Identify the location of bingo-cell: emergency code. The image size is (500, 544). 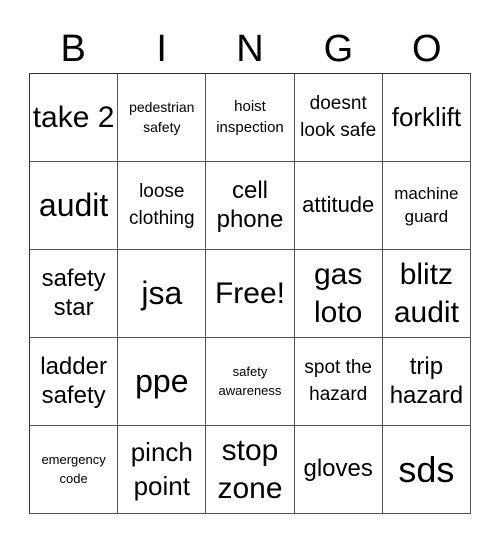
(74, 470).